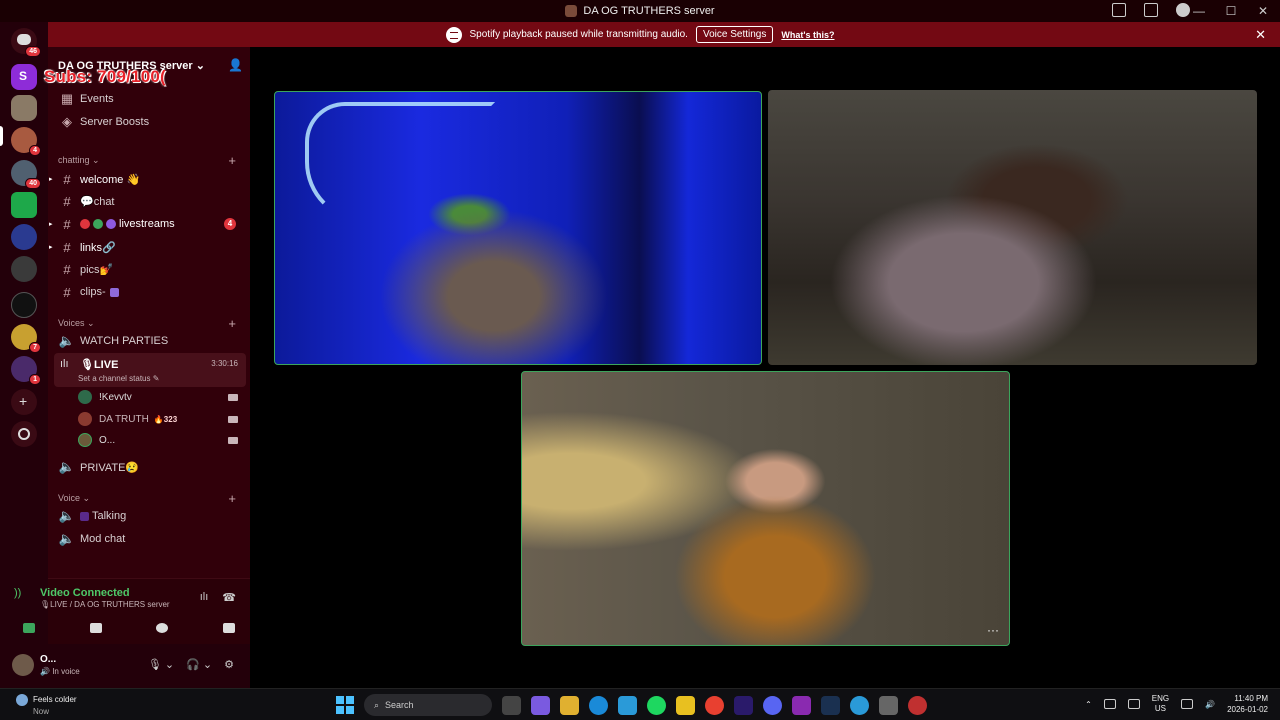 This screenshot has height=720, width=1280. Describe the element at coordinates (118, 378) in the screenshot. I see `channel-status: Set a channel status ✎` at that location.